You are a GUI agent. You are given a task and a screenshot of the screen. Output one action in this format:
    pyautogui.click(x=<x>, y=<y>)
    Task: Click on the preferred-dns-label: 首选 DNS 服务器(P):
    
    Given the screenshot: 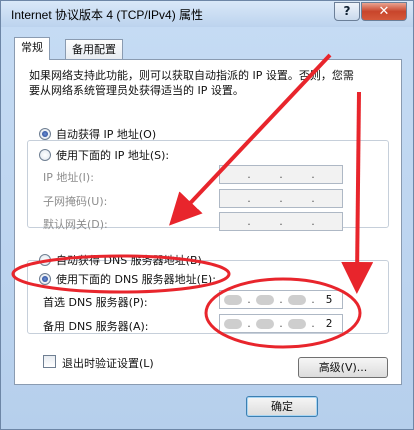 What is the action you would take?
    pyautogui.click(x=95, y=302)
    